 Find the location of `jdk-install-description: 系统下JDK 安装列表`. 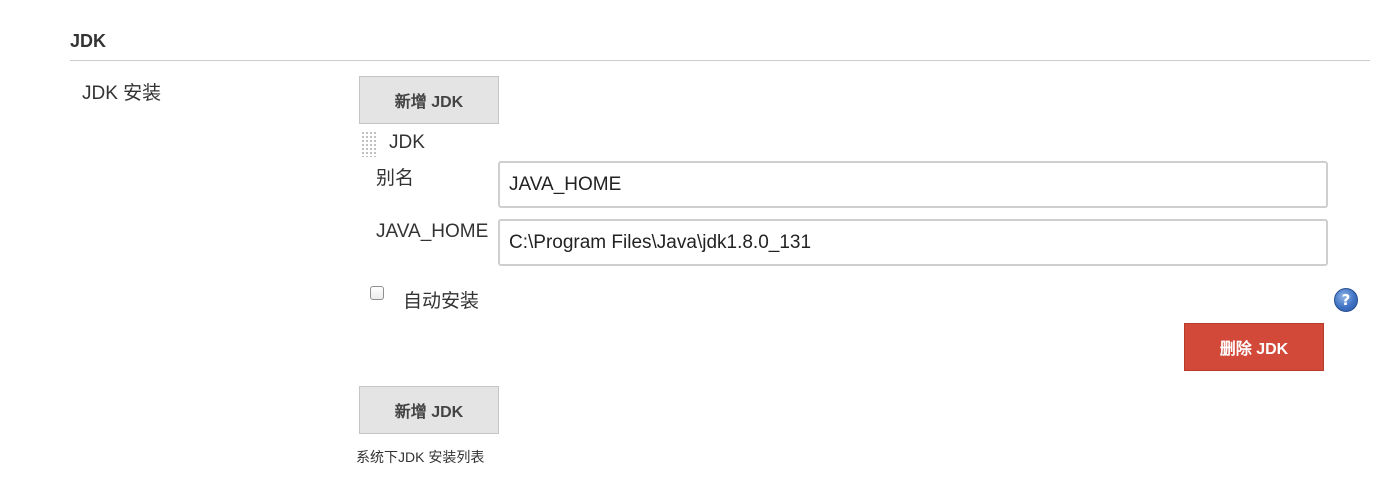

jdk-install-description: 系统下JDK 安装列表 is located at coordinates (420, 457).